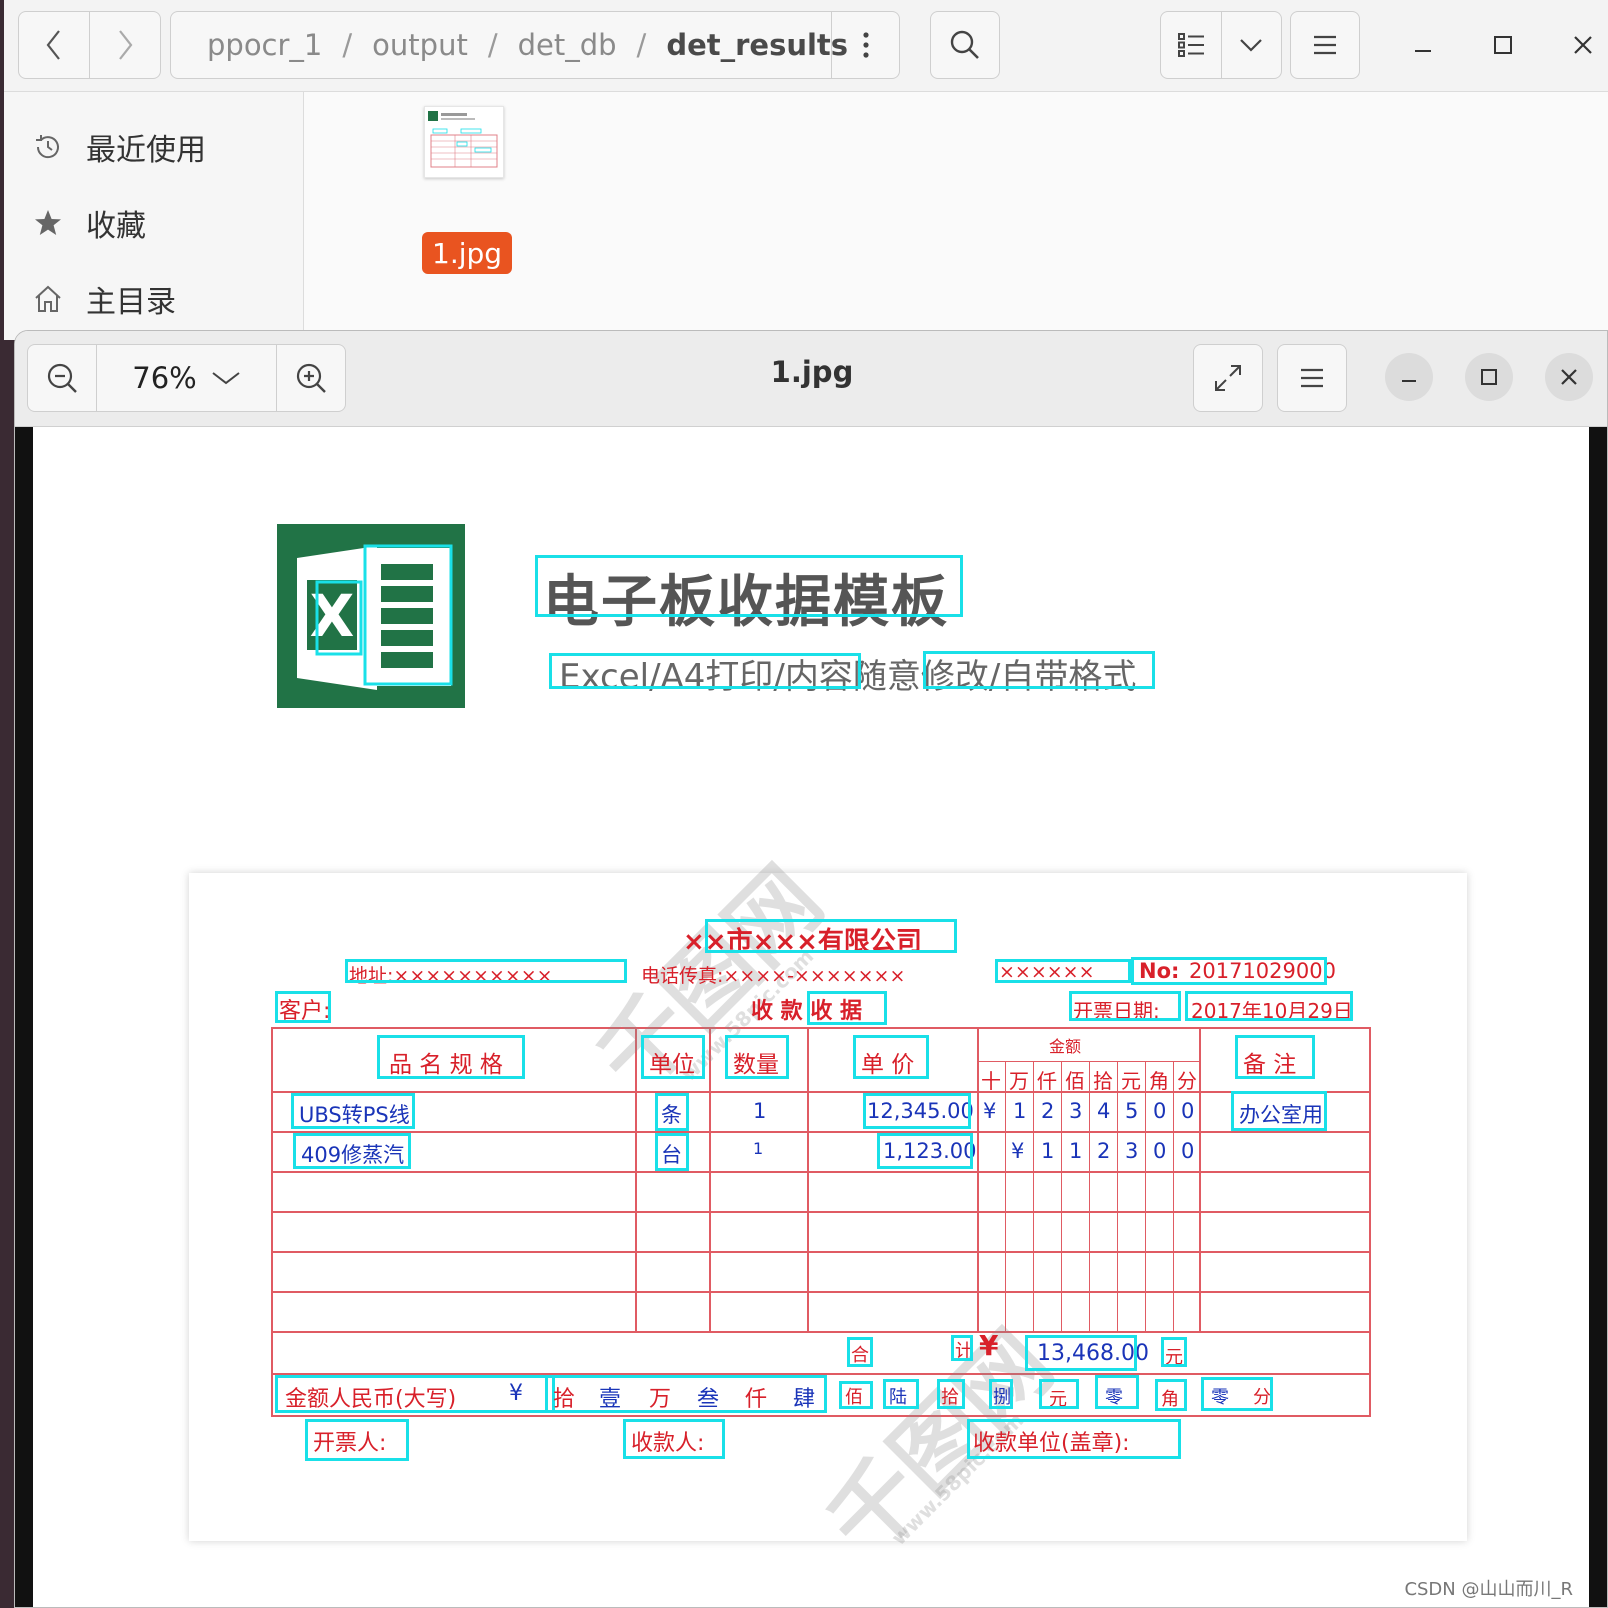 This screenshot has height=1608, width=1608. I want to click on search-button, so click(965, 45).